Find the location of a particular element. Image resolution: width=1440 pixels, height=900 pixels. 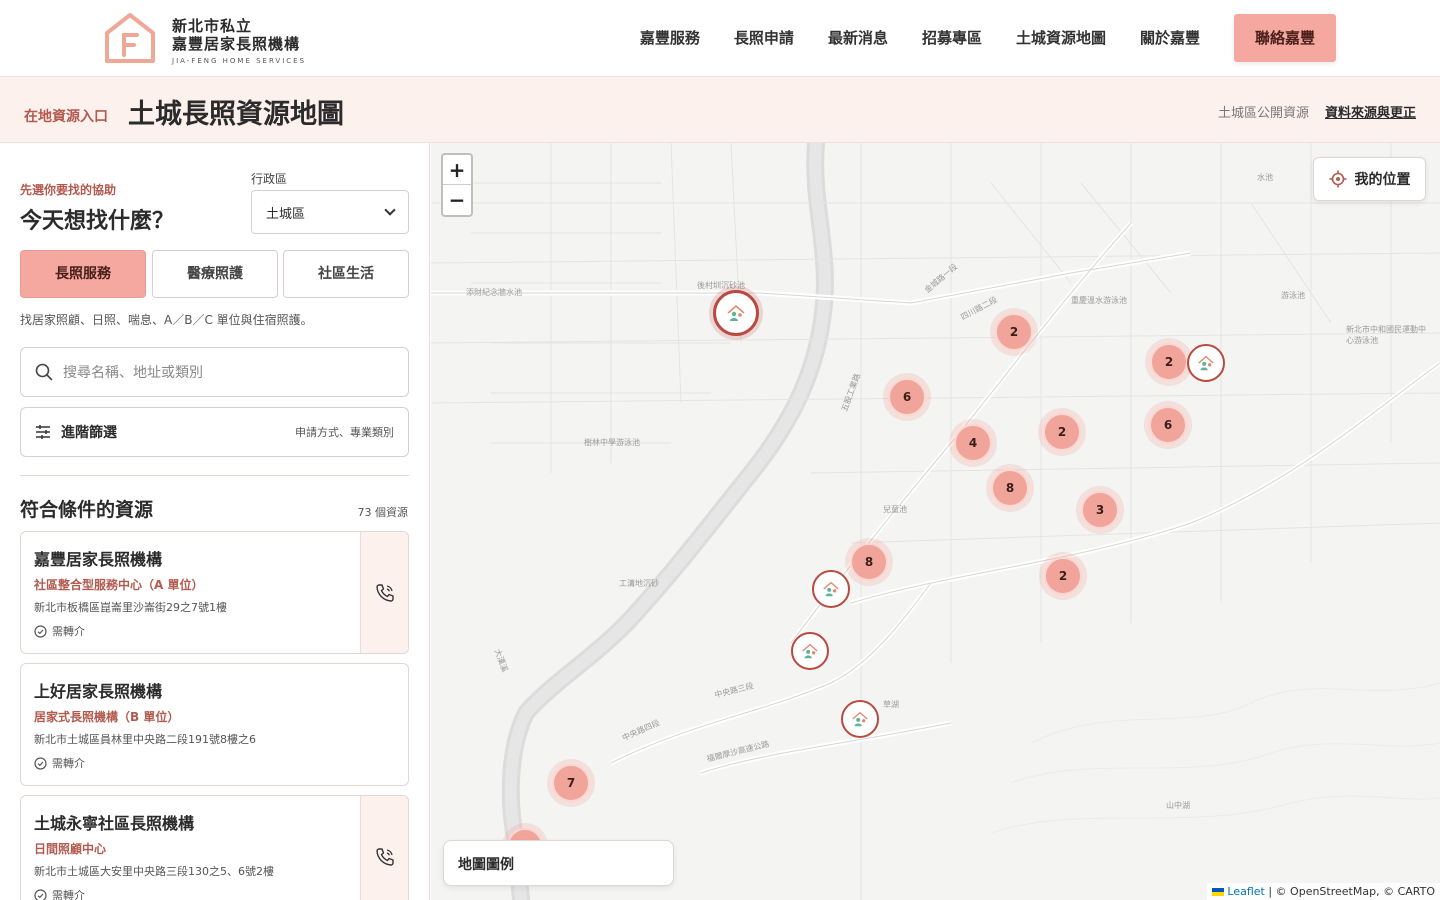

category-community-button: 社區生活 is located at coordinates (346, 274).